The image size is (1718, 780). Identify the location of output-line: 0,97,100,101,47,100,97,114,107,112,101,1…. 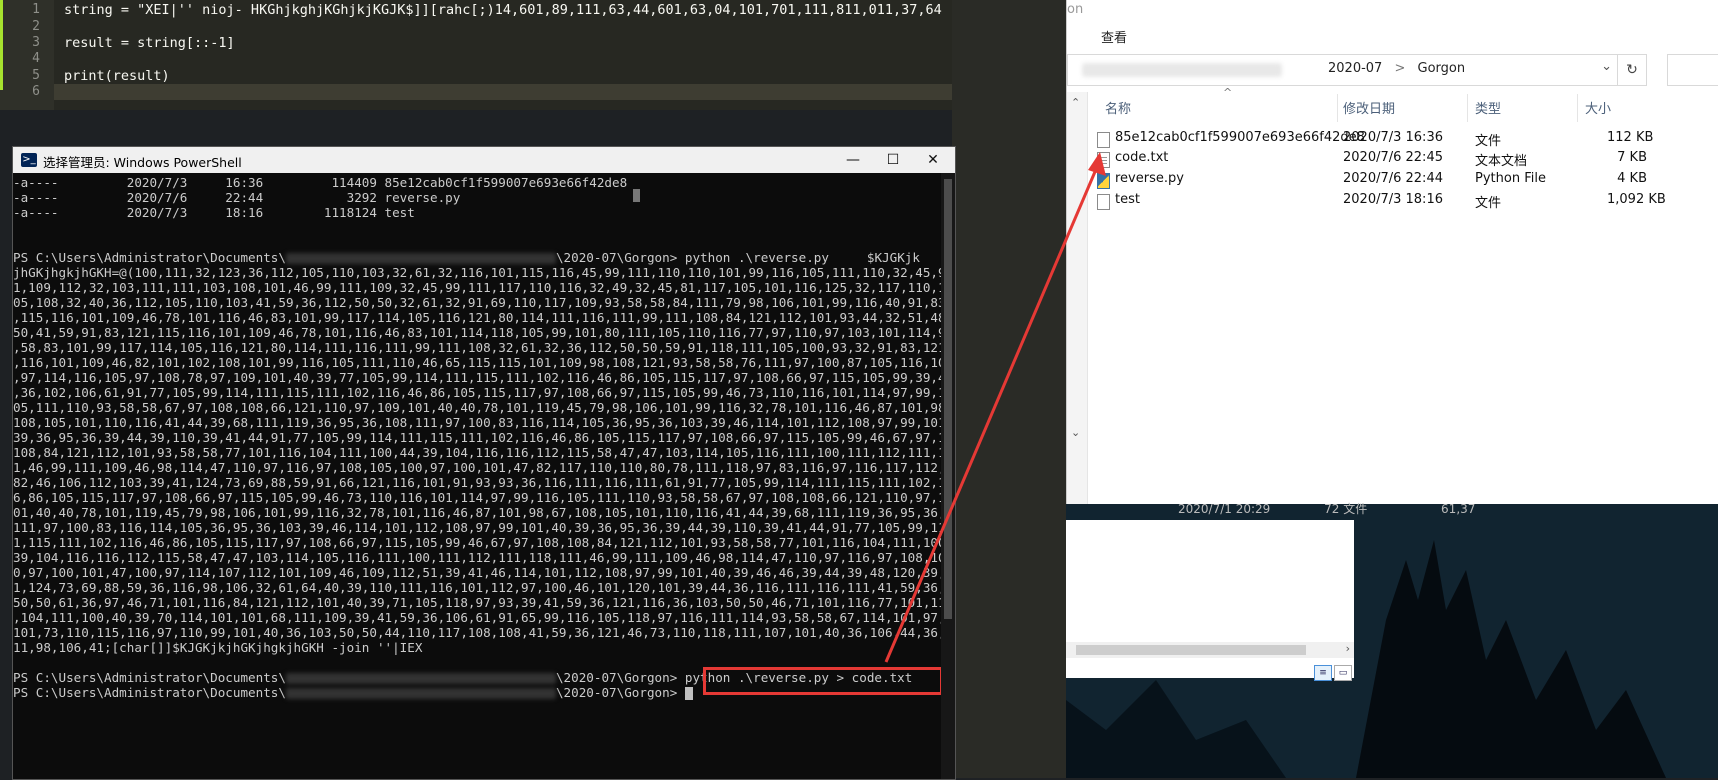
(477, 572).